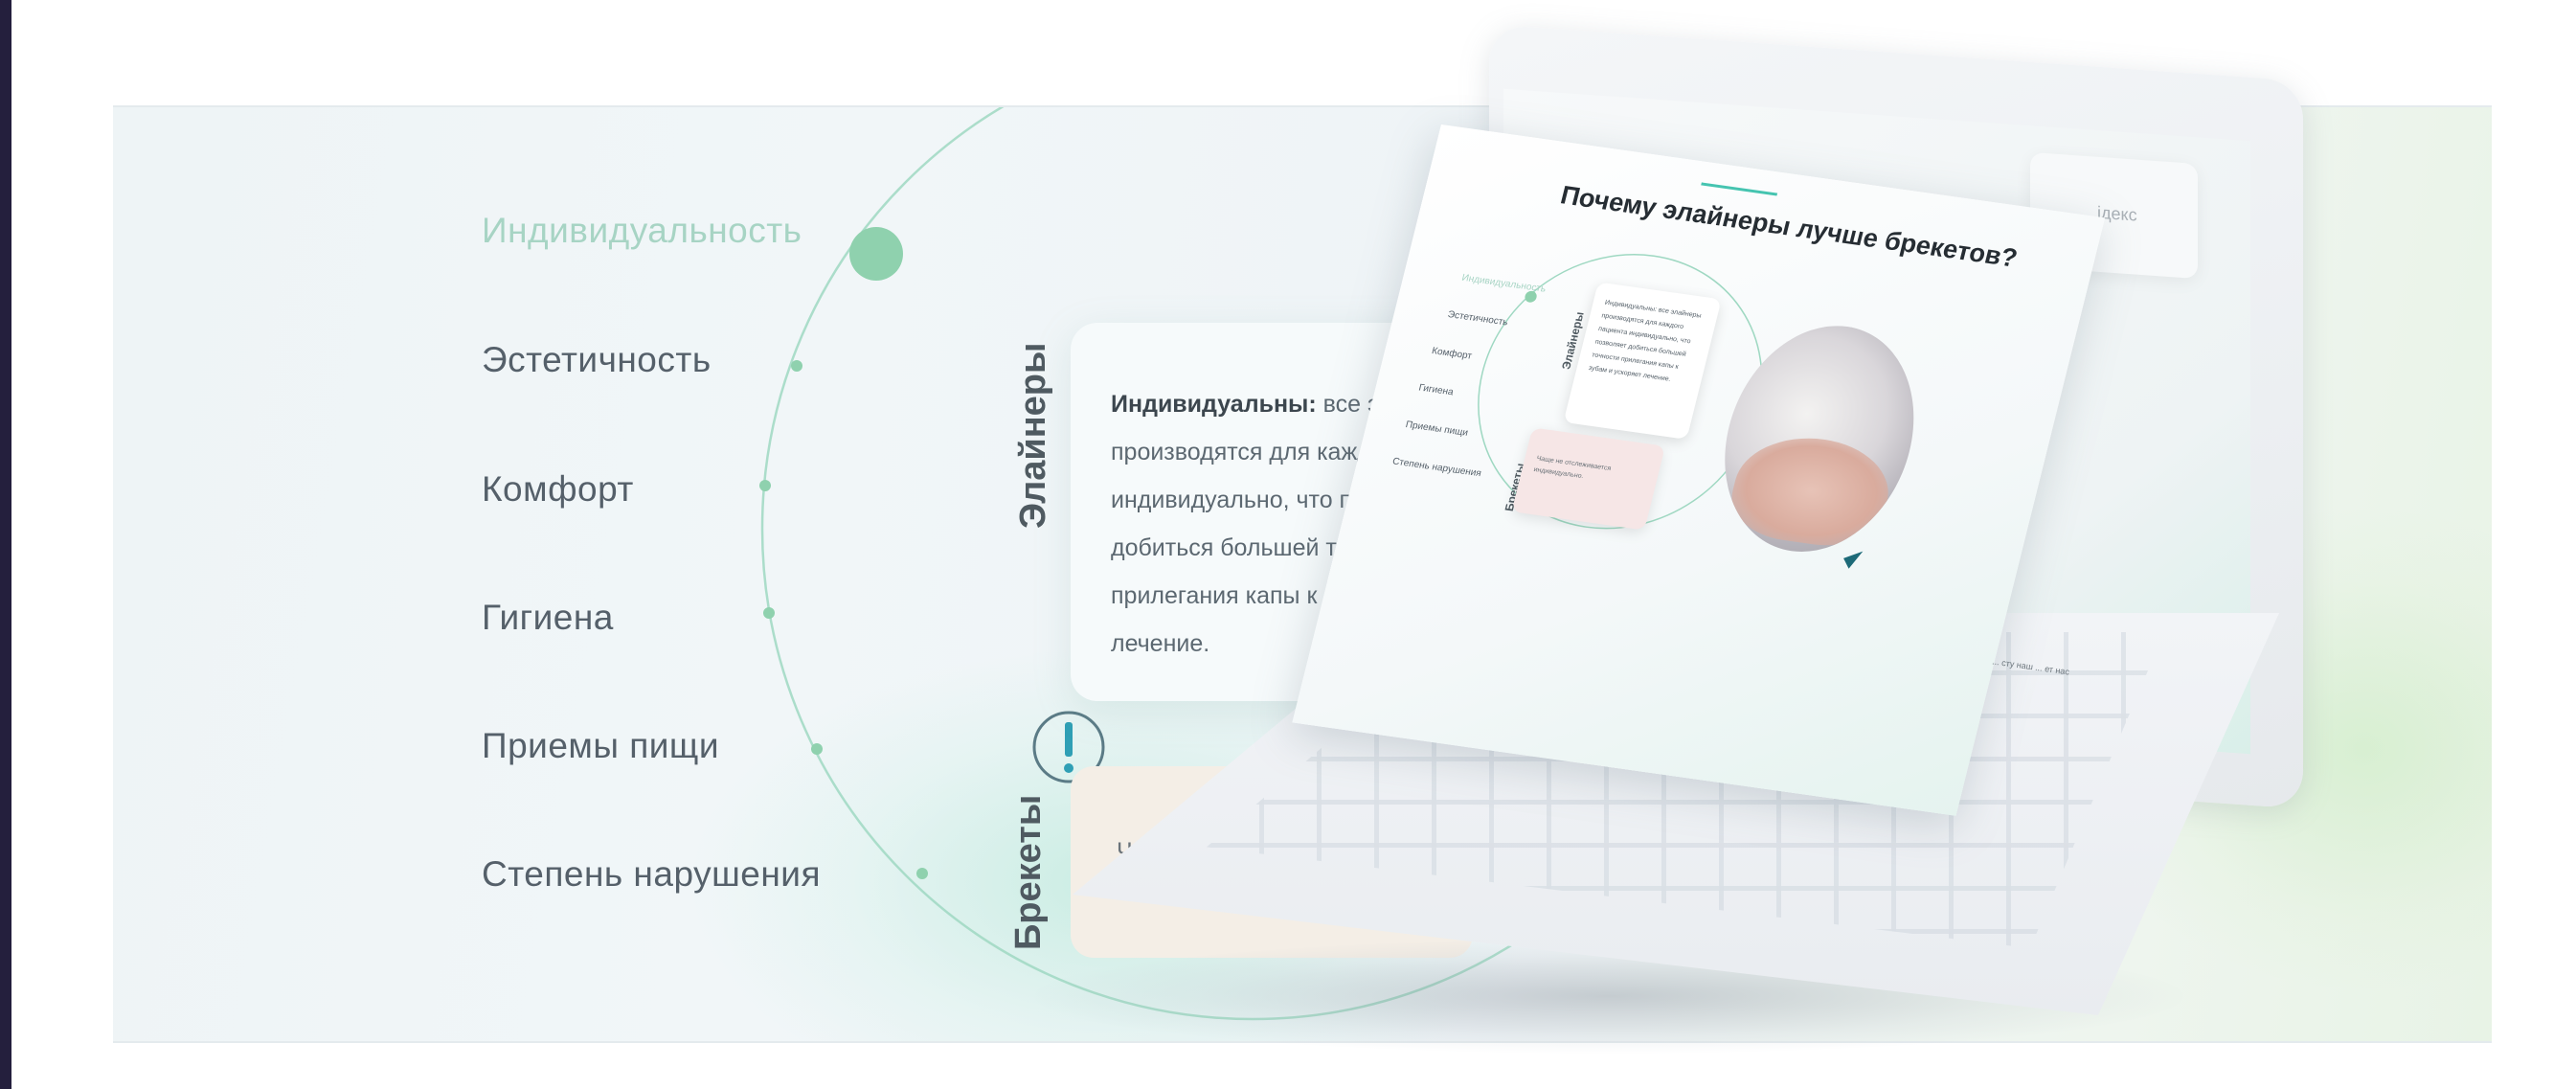  Describe the element at coordinates (1214, 404) in the screenshot. I see `card-lead: Индивидуальны:` at that location.